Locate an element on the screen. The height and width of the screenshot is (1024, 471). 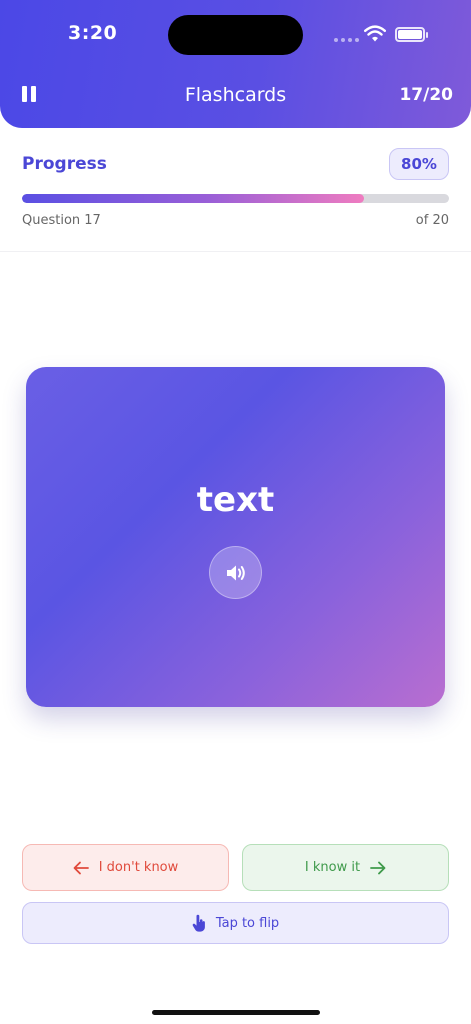
arrow-left-icon is located at coordinates (81, 867).